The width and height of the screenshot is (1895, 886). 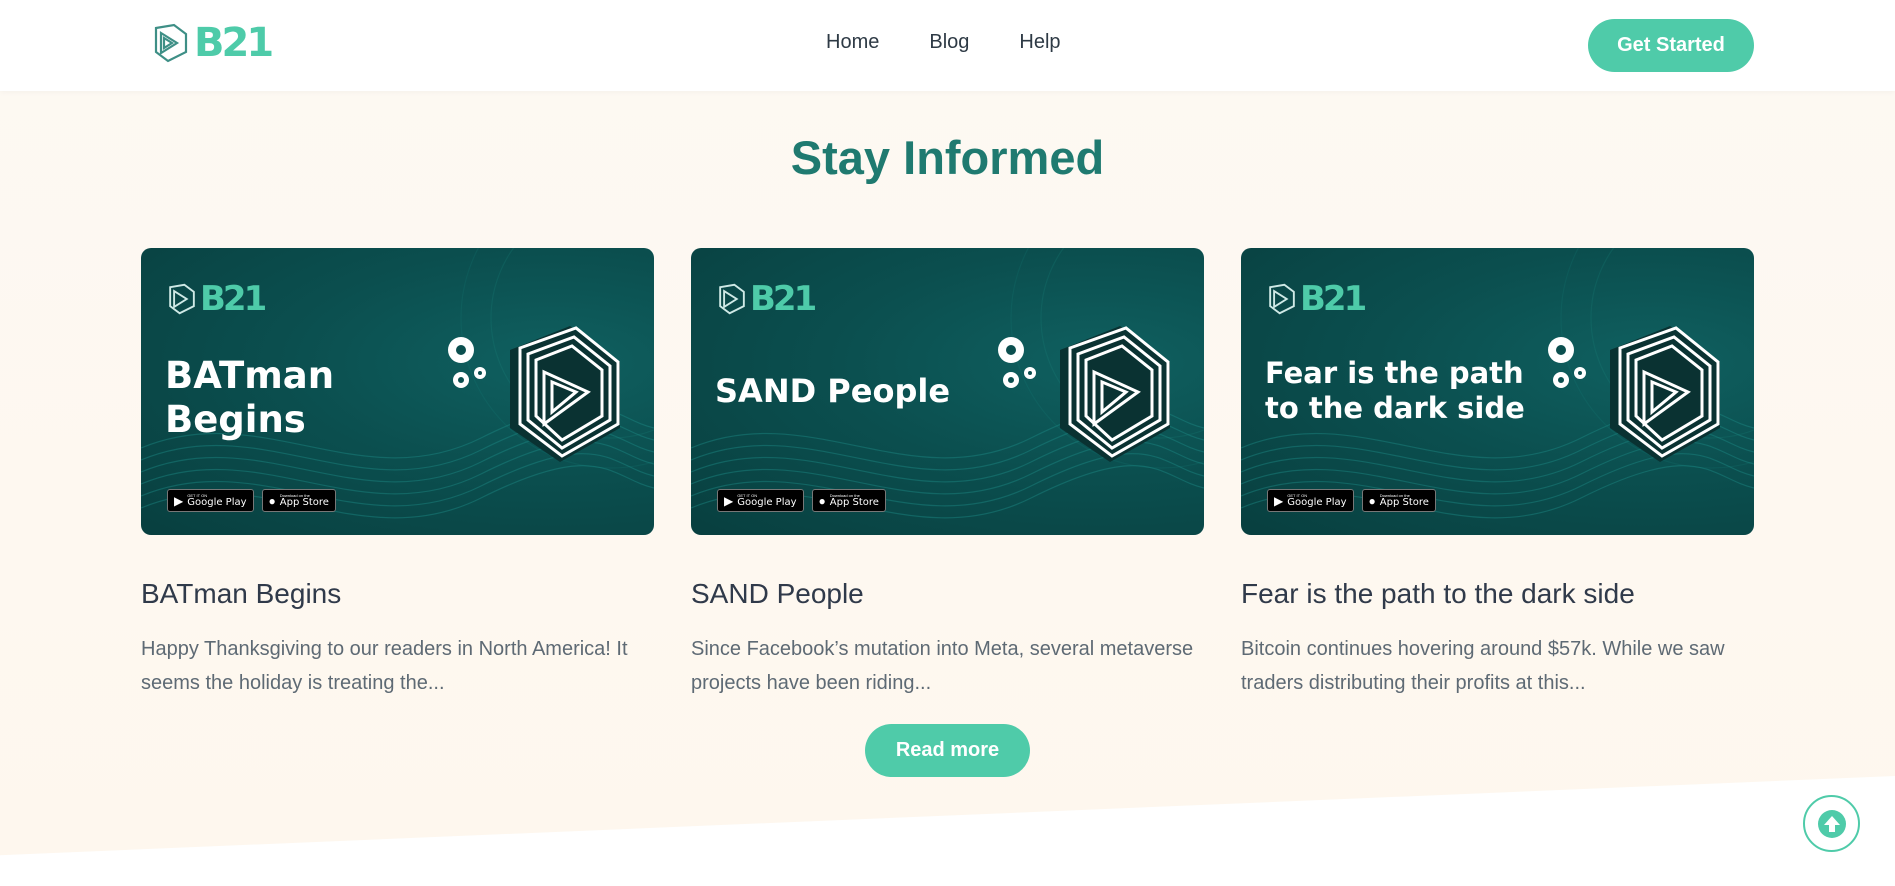 I want to click on nav-home: Home, so click(x=852, y=42).